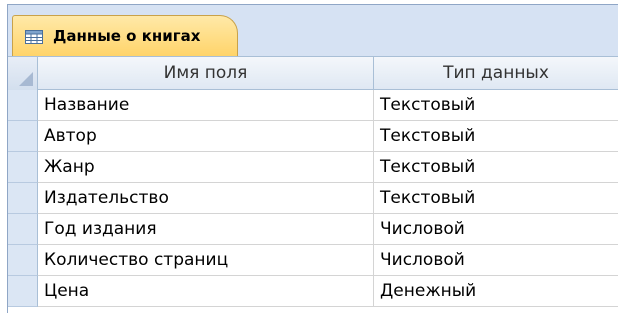 The height and width of the screenshot is (314, 618). I want to click on field-name-cell: Жанр, so click(206, 167).